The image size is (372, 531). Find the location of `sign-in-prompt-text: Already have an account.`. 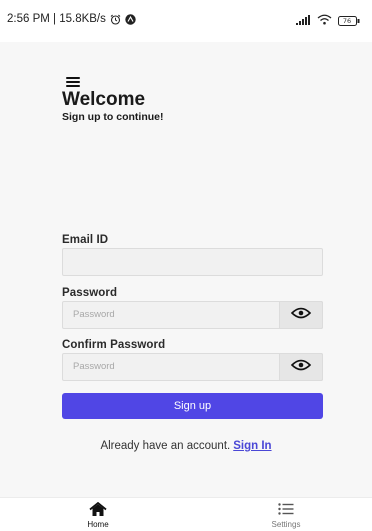

sign-in-prompt-text: Already have an account. is located at coordinates (165, 446).